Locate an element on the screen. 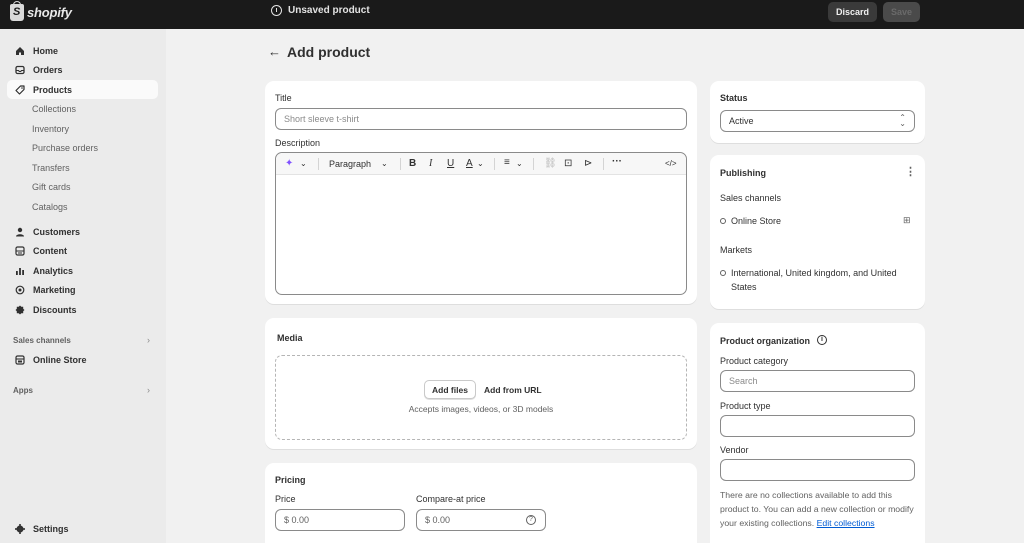 This screenshot has width=1024, height=543. sales-channels-section-label: Sales channels is located at coordinates (42, 340).